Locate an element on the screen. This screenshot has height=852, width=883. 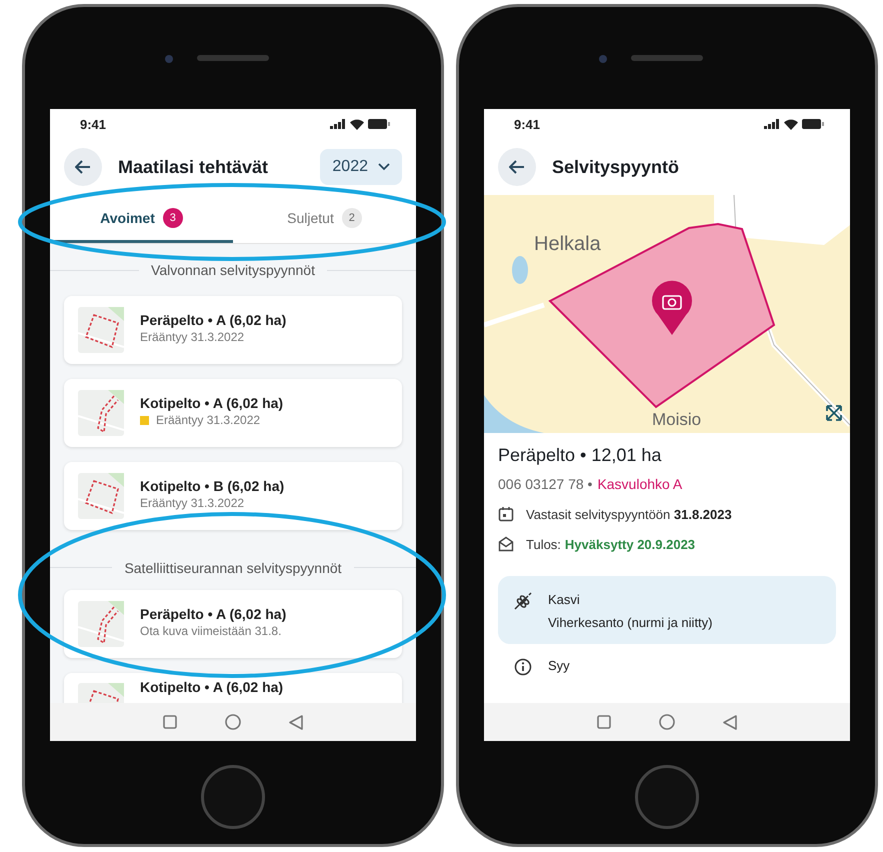
chevron-down-icon is located at coordinates (384, 167).